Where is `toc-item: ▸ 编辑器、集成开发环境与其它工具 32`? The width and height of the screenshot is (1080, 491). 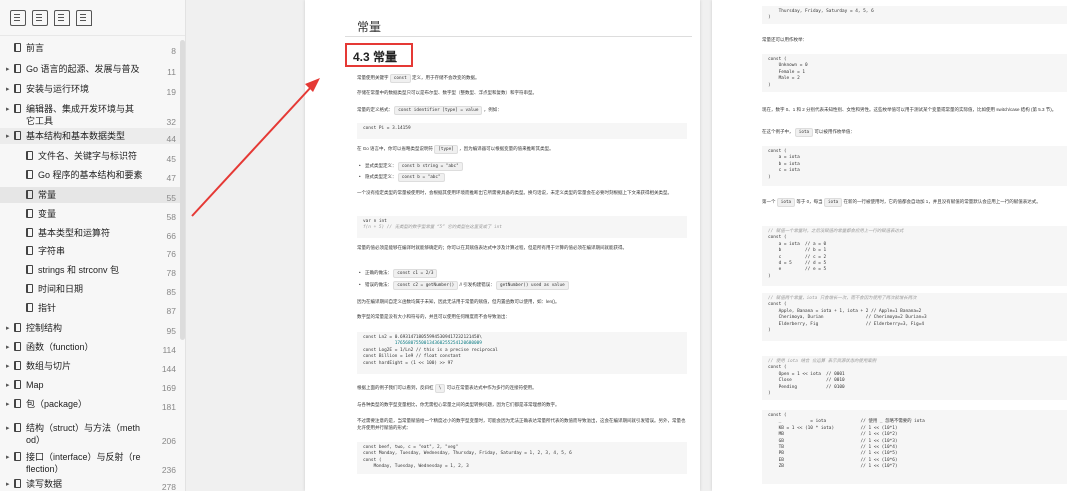 toc-item: ▸ 编辑器、集成开发环境与其它工具 32 is located at coordinates (90, 114).